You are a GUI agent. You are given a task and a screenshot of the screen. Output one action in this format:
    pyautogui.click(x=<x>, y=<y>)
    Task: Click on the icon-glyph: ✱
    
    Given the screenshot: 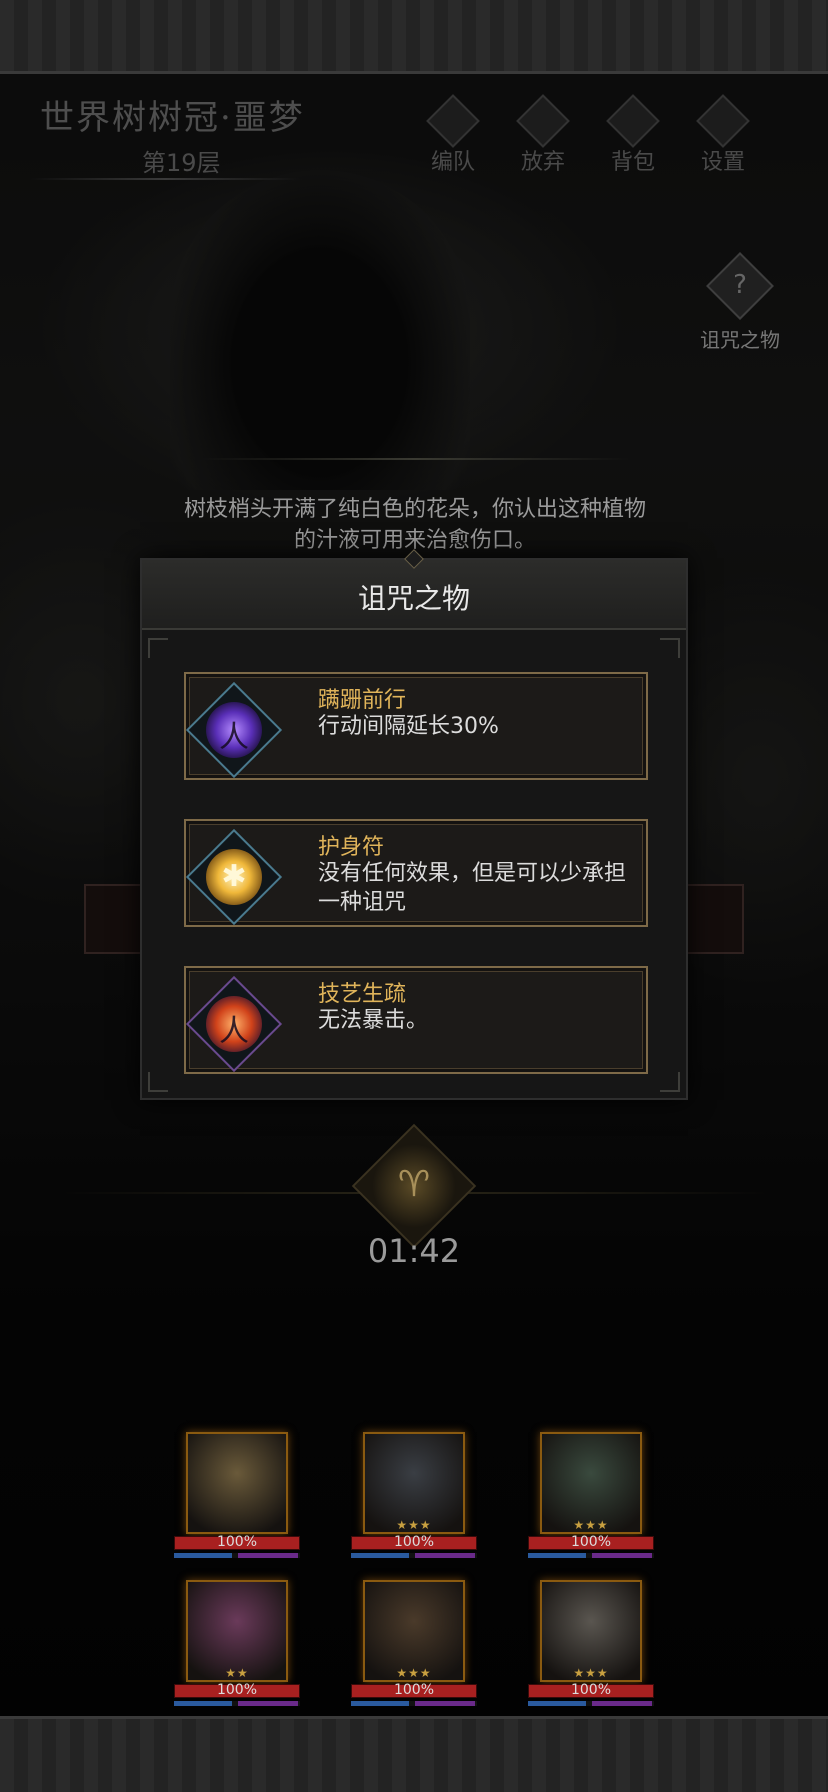 What is the action you would take?
    pyautogui.click(x=234, y=876)
    